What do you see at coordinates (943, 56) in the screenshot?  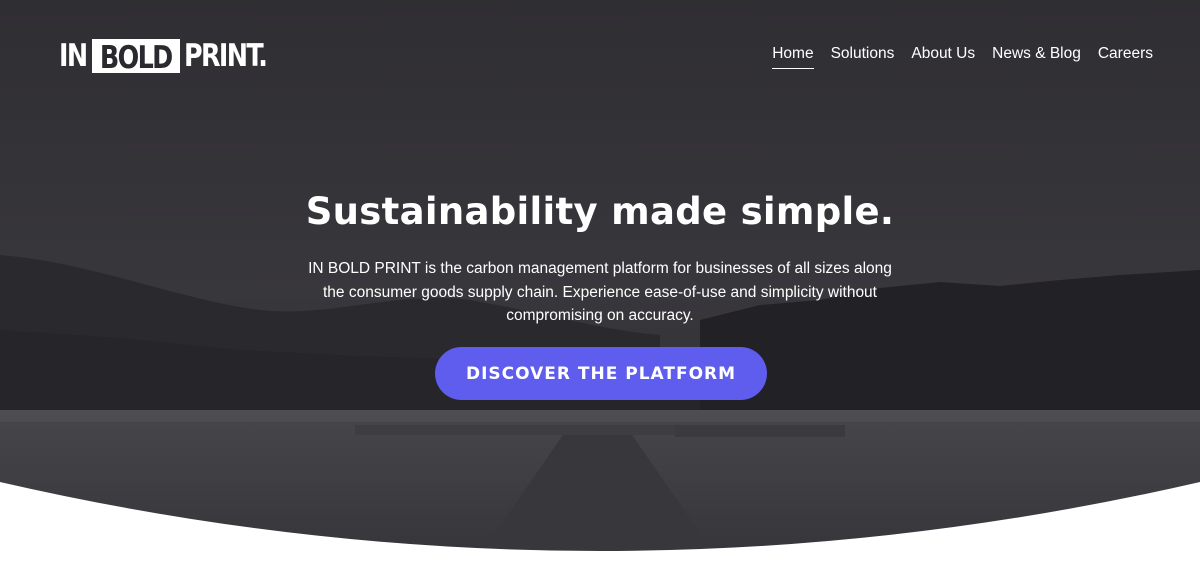 I see `nav-about-us: About Us` at bounding box center [943, 56].